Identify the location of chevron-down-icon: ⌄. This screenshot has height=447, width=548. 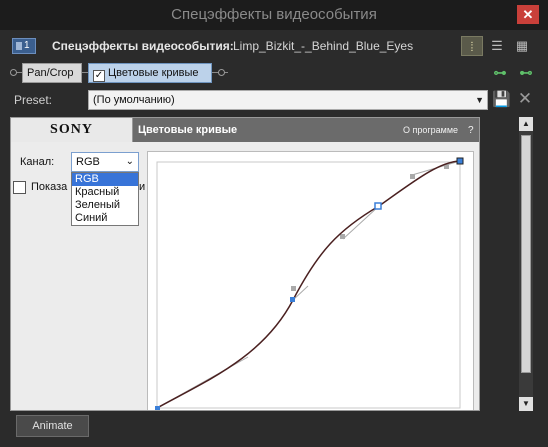
(129, 161).